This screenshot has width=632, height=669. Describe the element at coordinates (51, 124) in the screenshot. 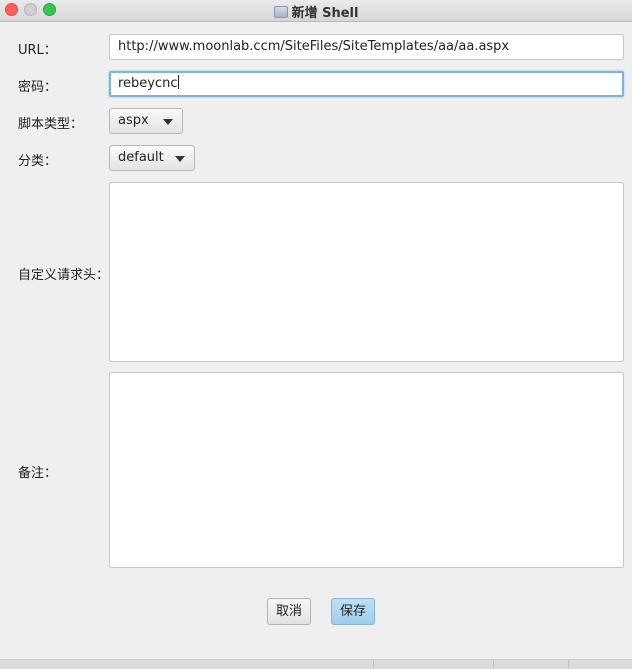

I see `script-type-label: 脚本类型：` at that location.